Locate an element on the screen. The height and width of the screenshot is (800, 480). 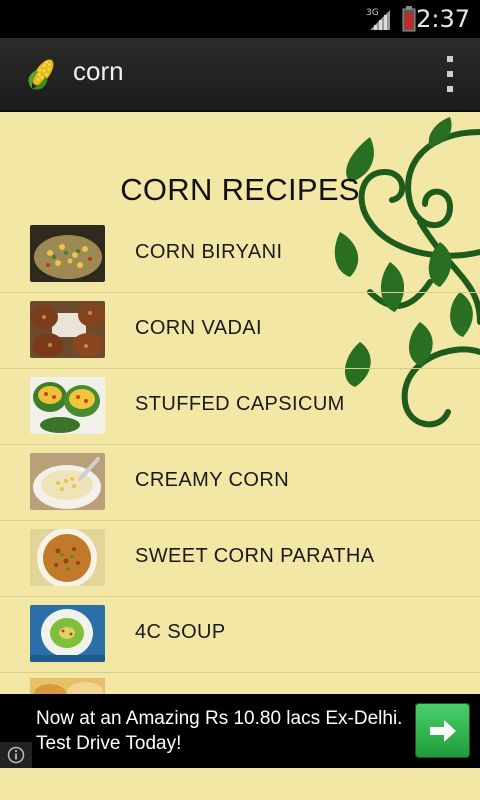
recipe-label: CREAMY CORN is located at coordinates (212, 480).